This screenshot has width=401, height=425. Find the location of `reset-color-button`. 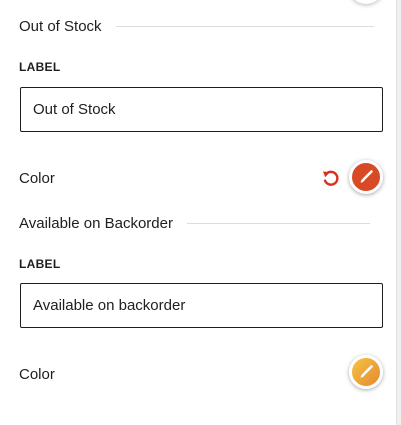

reset-color-button is located at coordinates (331, 178).